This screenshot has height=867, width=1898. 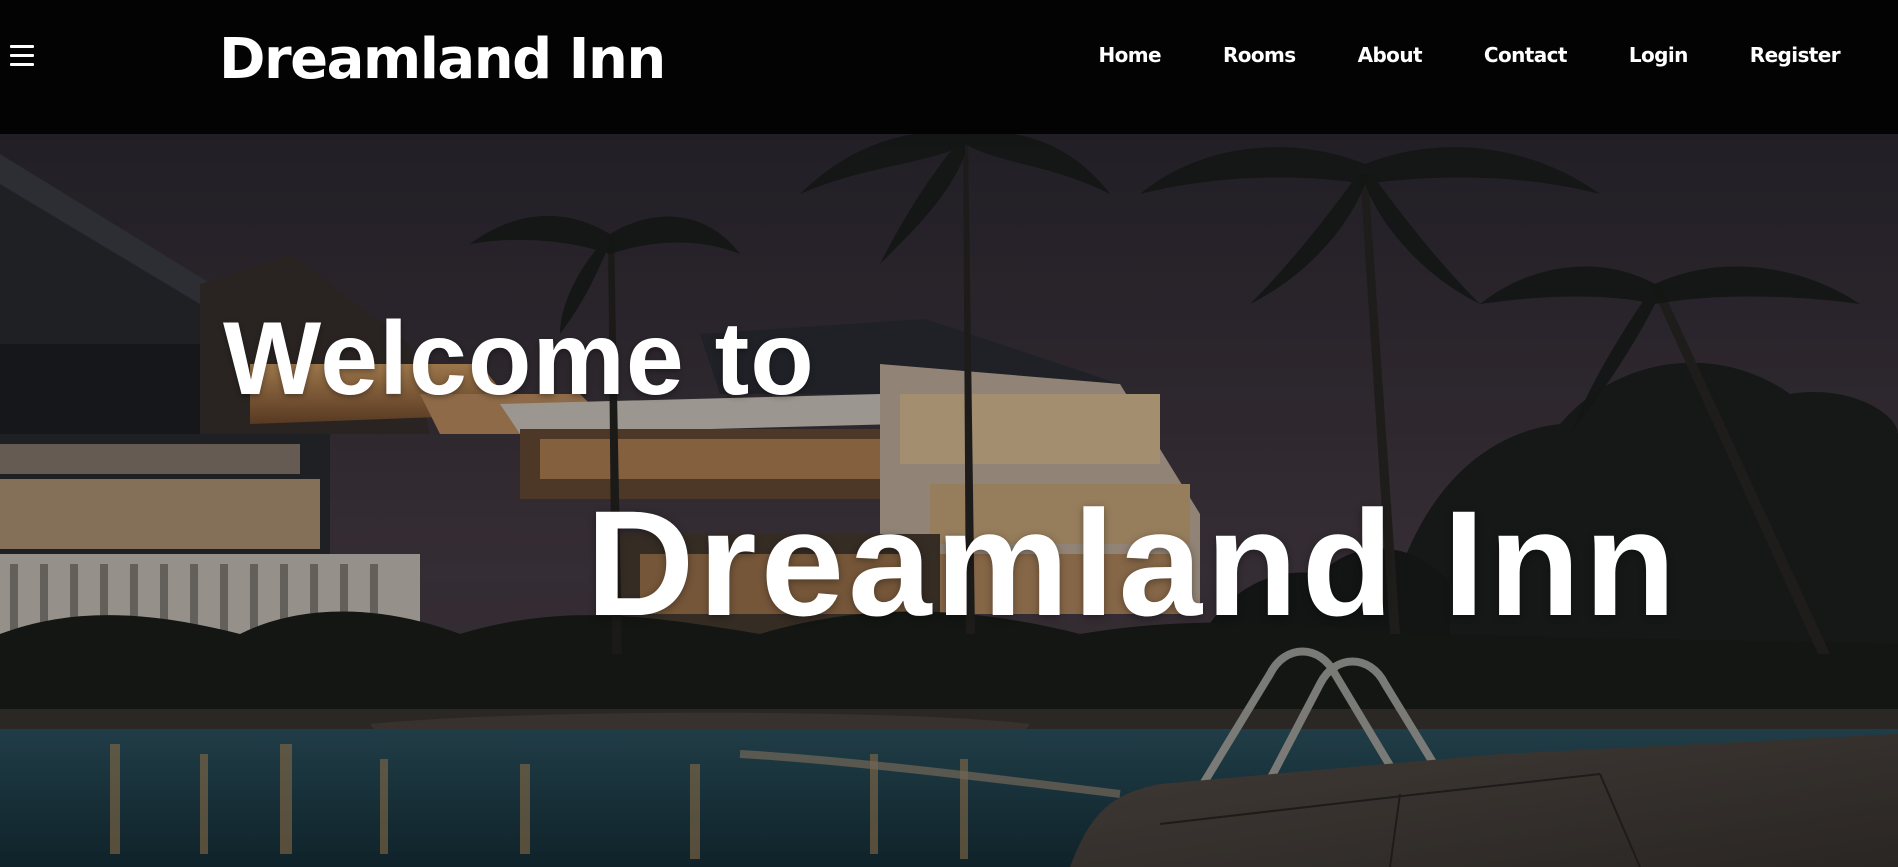 What do you see at coordinates (1659, 55) in the screenshot?
I see `nav-login: Login` at bounding box center [1659, 55].